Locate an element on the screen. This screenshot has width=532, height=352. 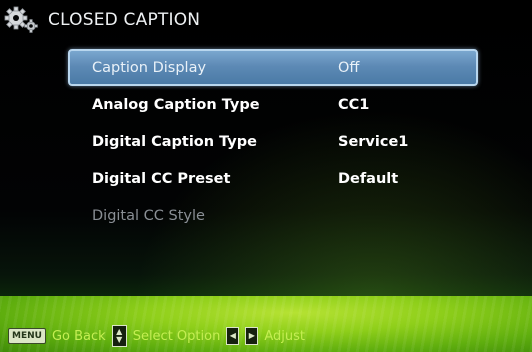
page-title: CLOSED CAPTION is located at coordinates (124, 20).